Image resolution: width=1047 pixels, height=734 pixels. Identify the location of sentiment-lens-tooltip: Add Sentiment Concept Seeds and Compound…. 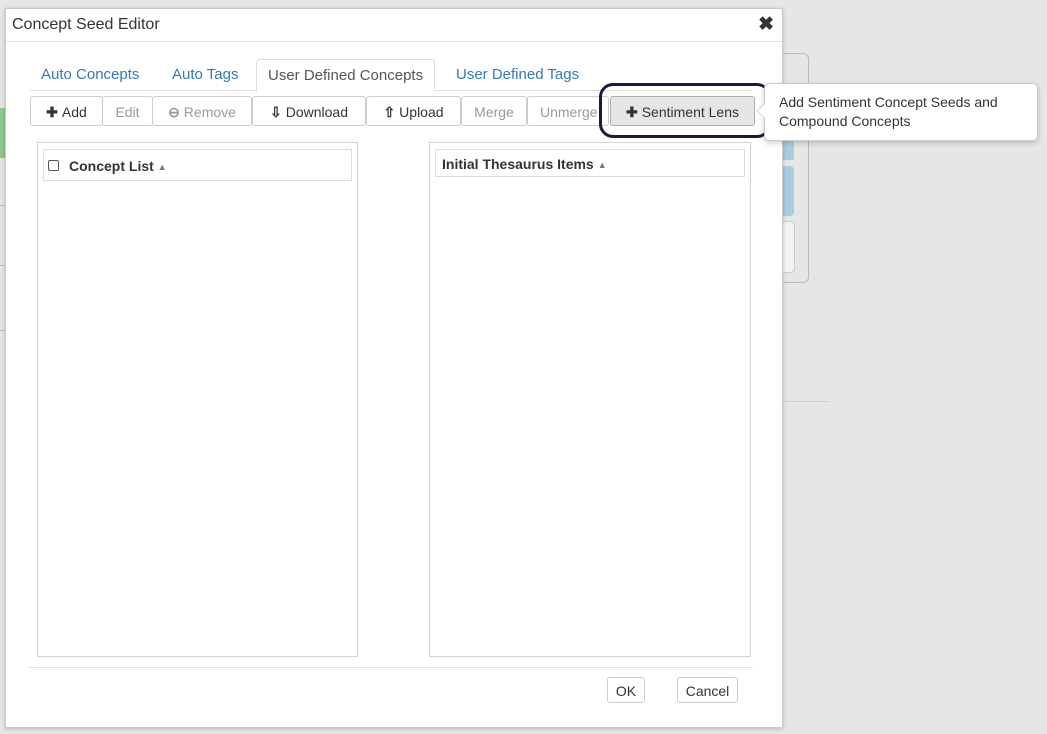
(897, 112).